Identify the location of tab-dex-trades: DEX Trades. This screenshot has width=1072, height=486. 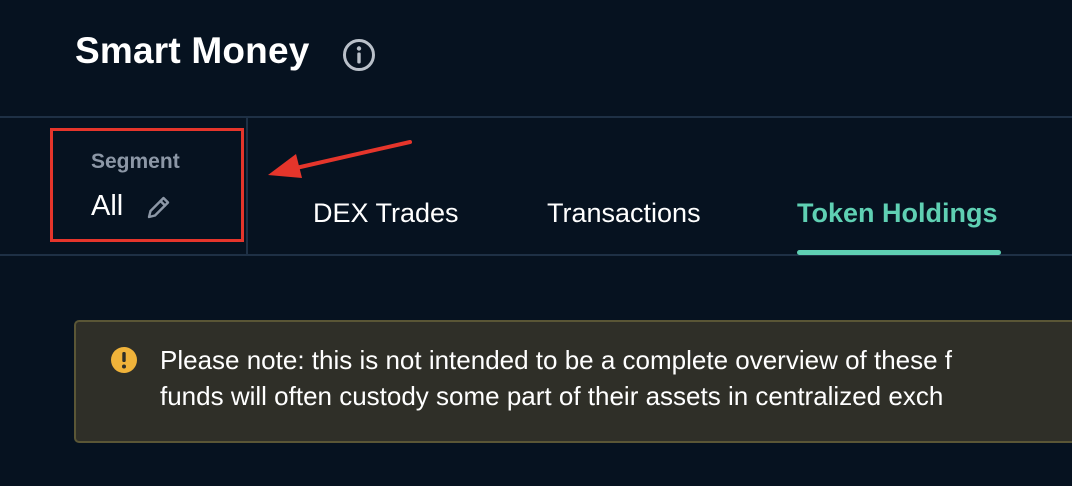
(386, 213).